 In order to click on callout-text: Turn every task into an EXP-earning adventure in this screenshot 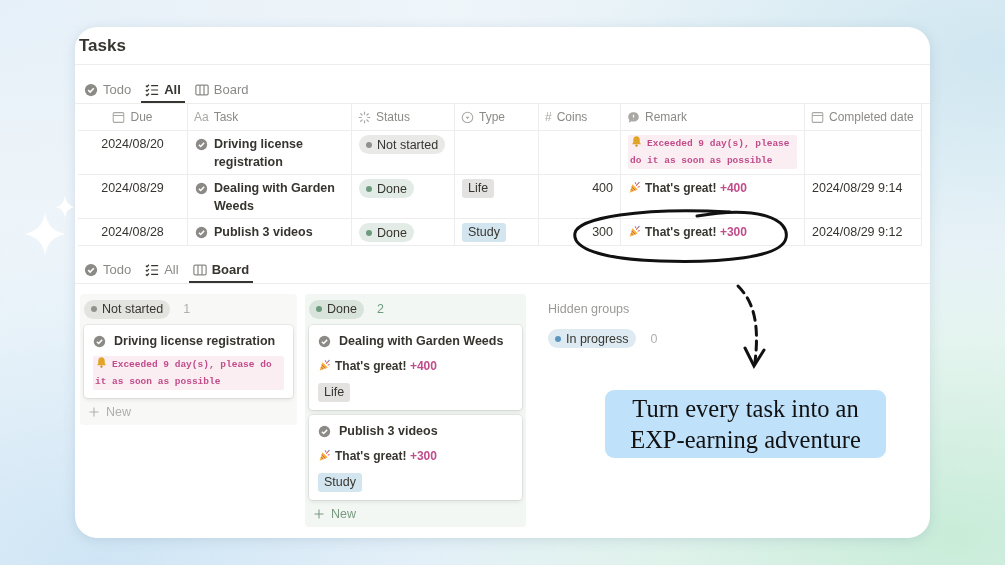, I will do `click(745, 424)`.